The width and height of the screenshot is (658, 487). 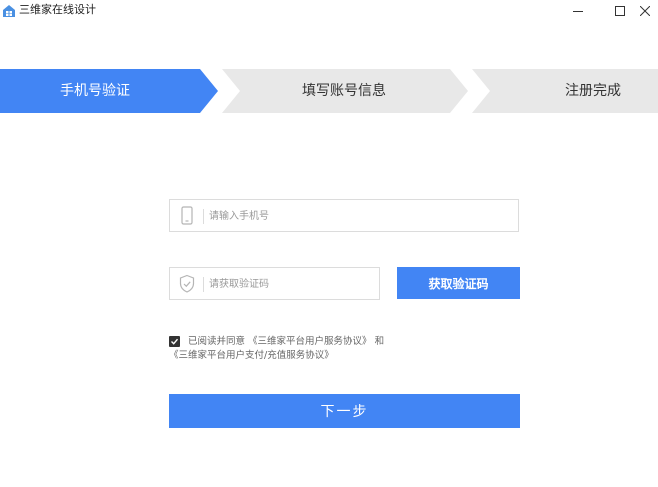 I want to click on agreement-text-line-2: 《三维家平台用户支付/充值服务协议》, so click(x=251, y=356).